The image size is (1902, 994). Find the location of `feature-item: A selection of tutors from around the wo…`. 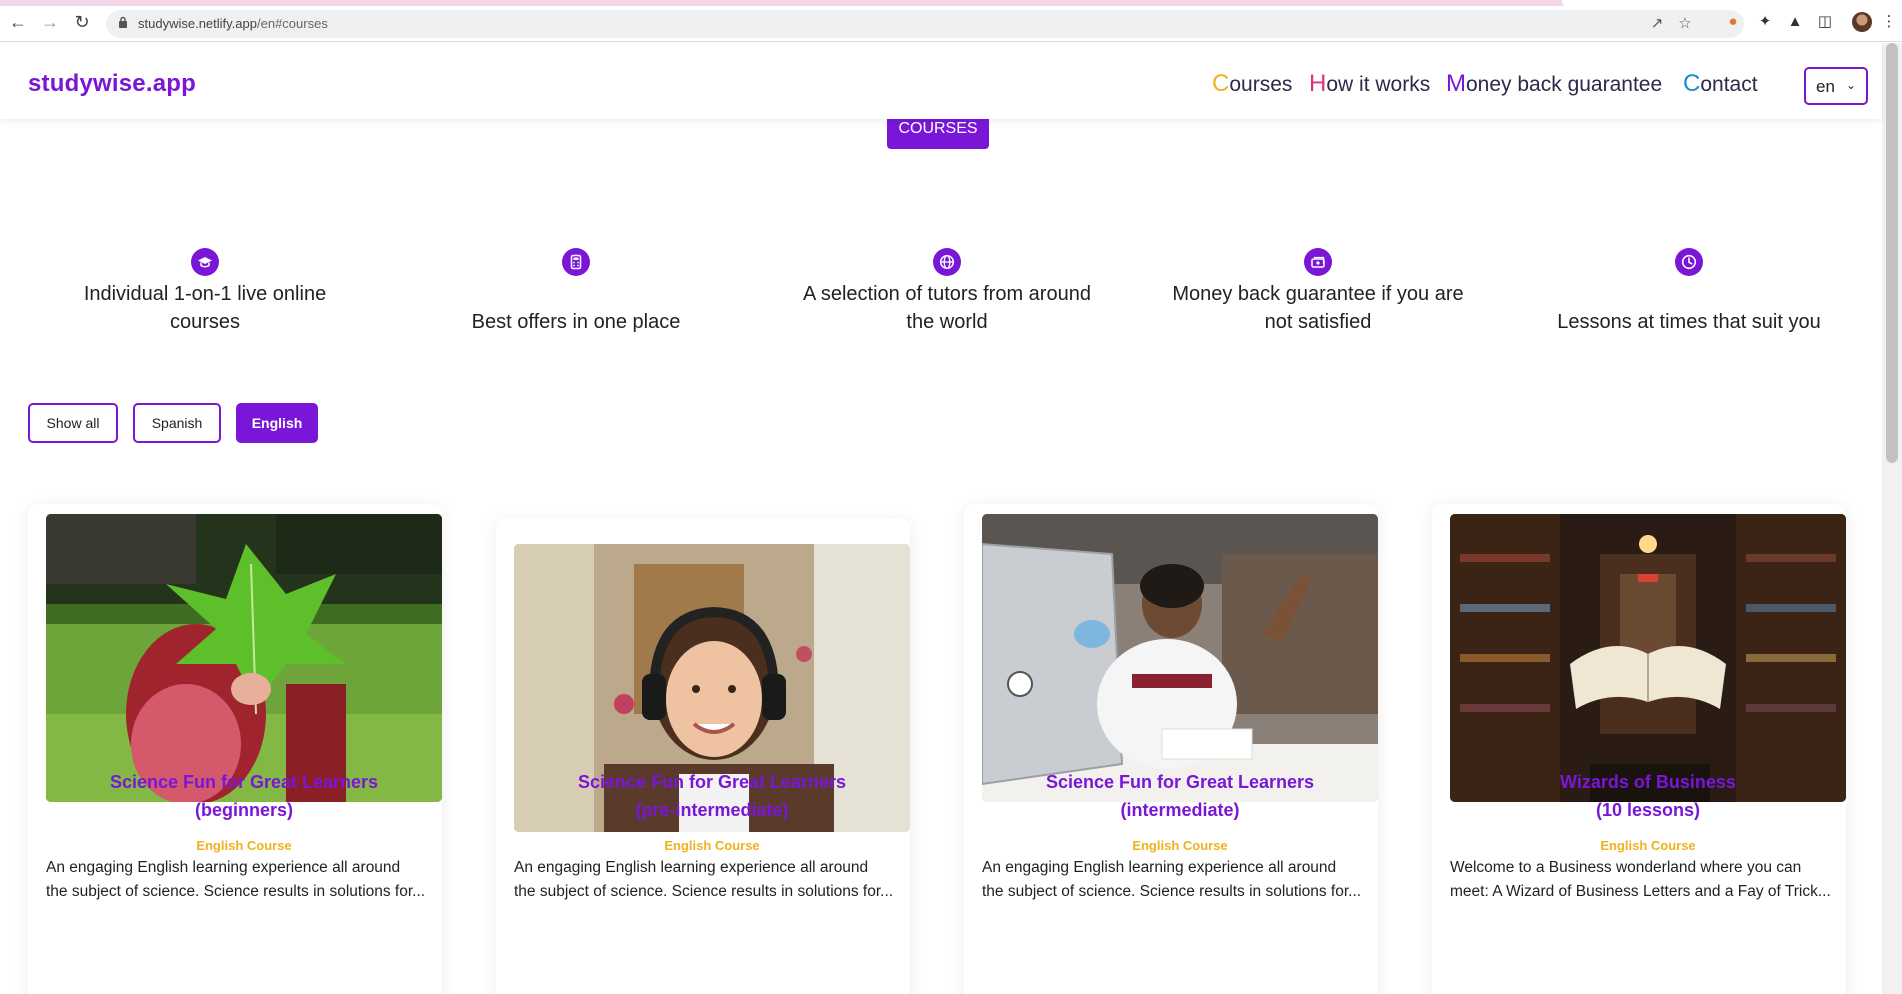

feature-item: A selection of tutors from around the wo… is located at coordinates (947, 292).